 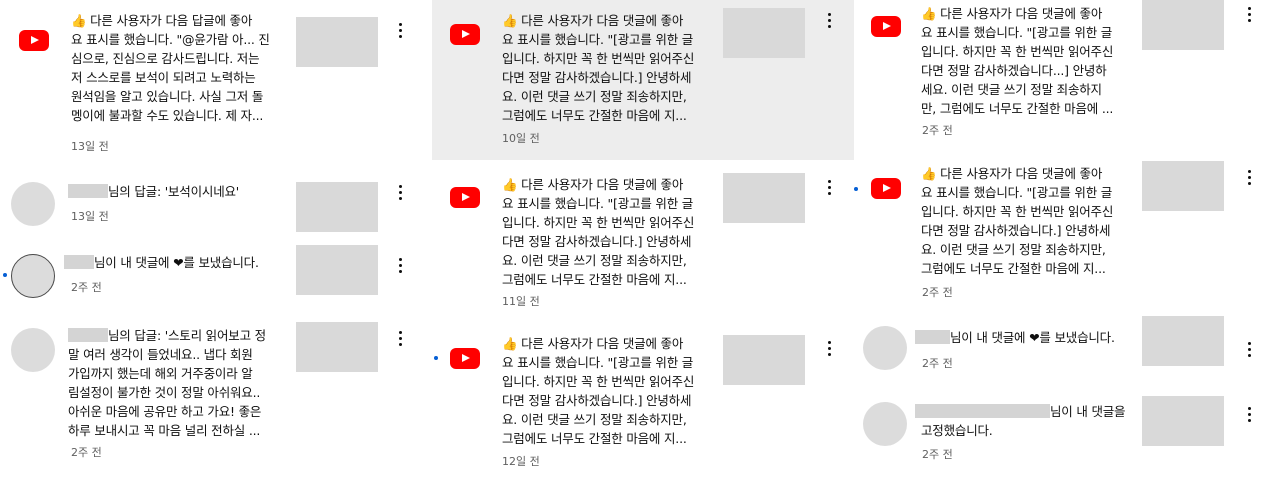 I want to click on notification-item: 님의 답글: '보석이시네요' 13일 전, so click(x=211, y=201).